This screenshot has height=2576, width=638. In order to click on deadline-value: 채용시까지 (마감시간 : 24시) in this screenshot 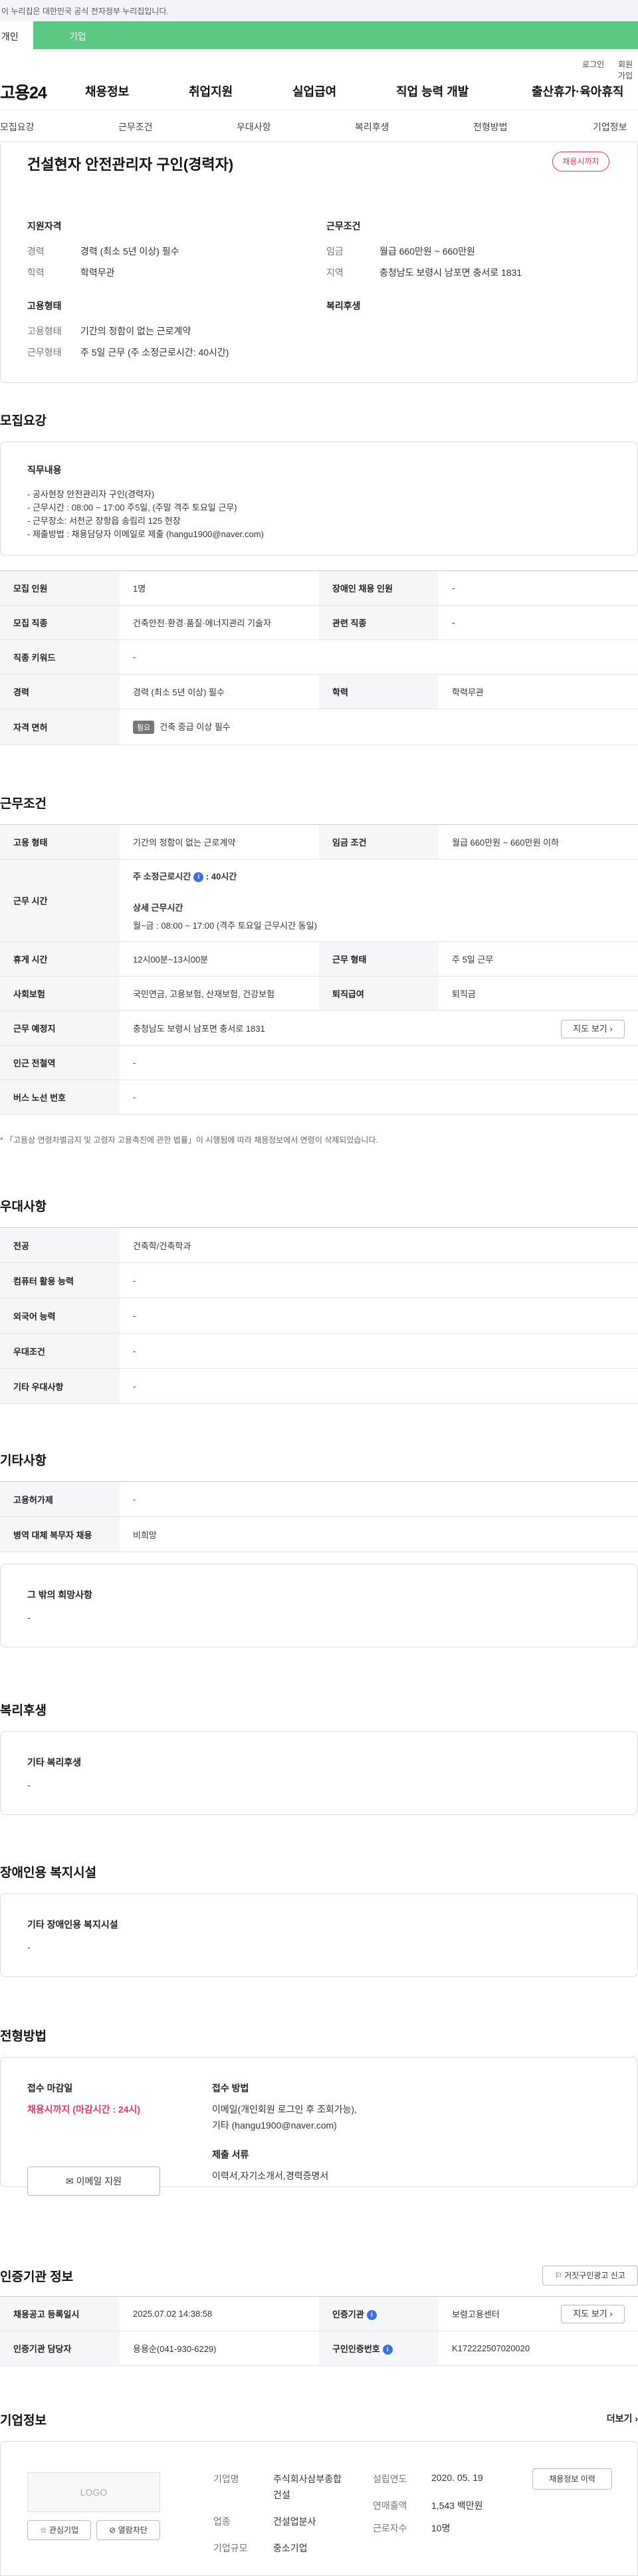, I will do `click(84, 2109)`.